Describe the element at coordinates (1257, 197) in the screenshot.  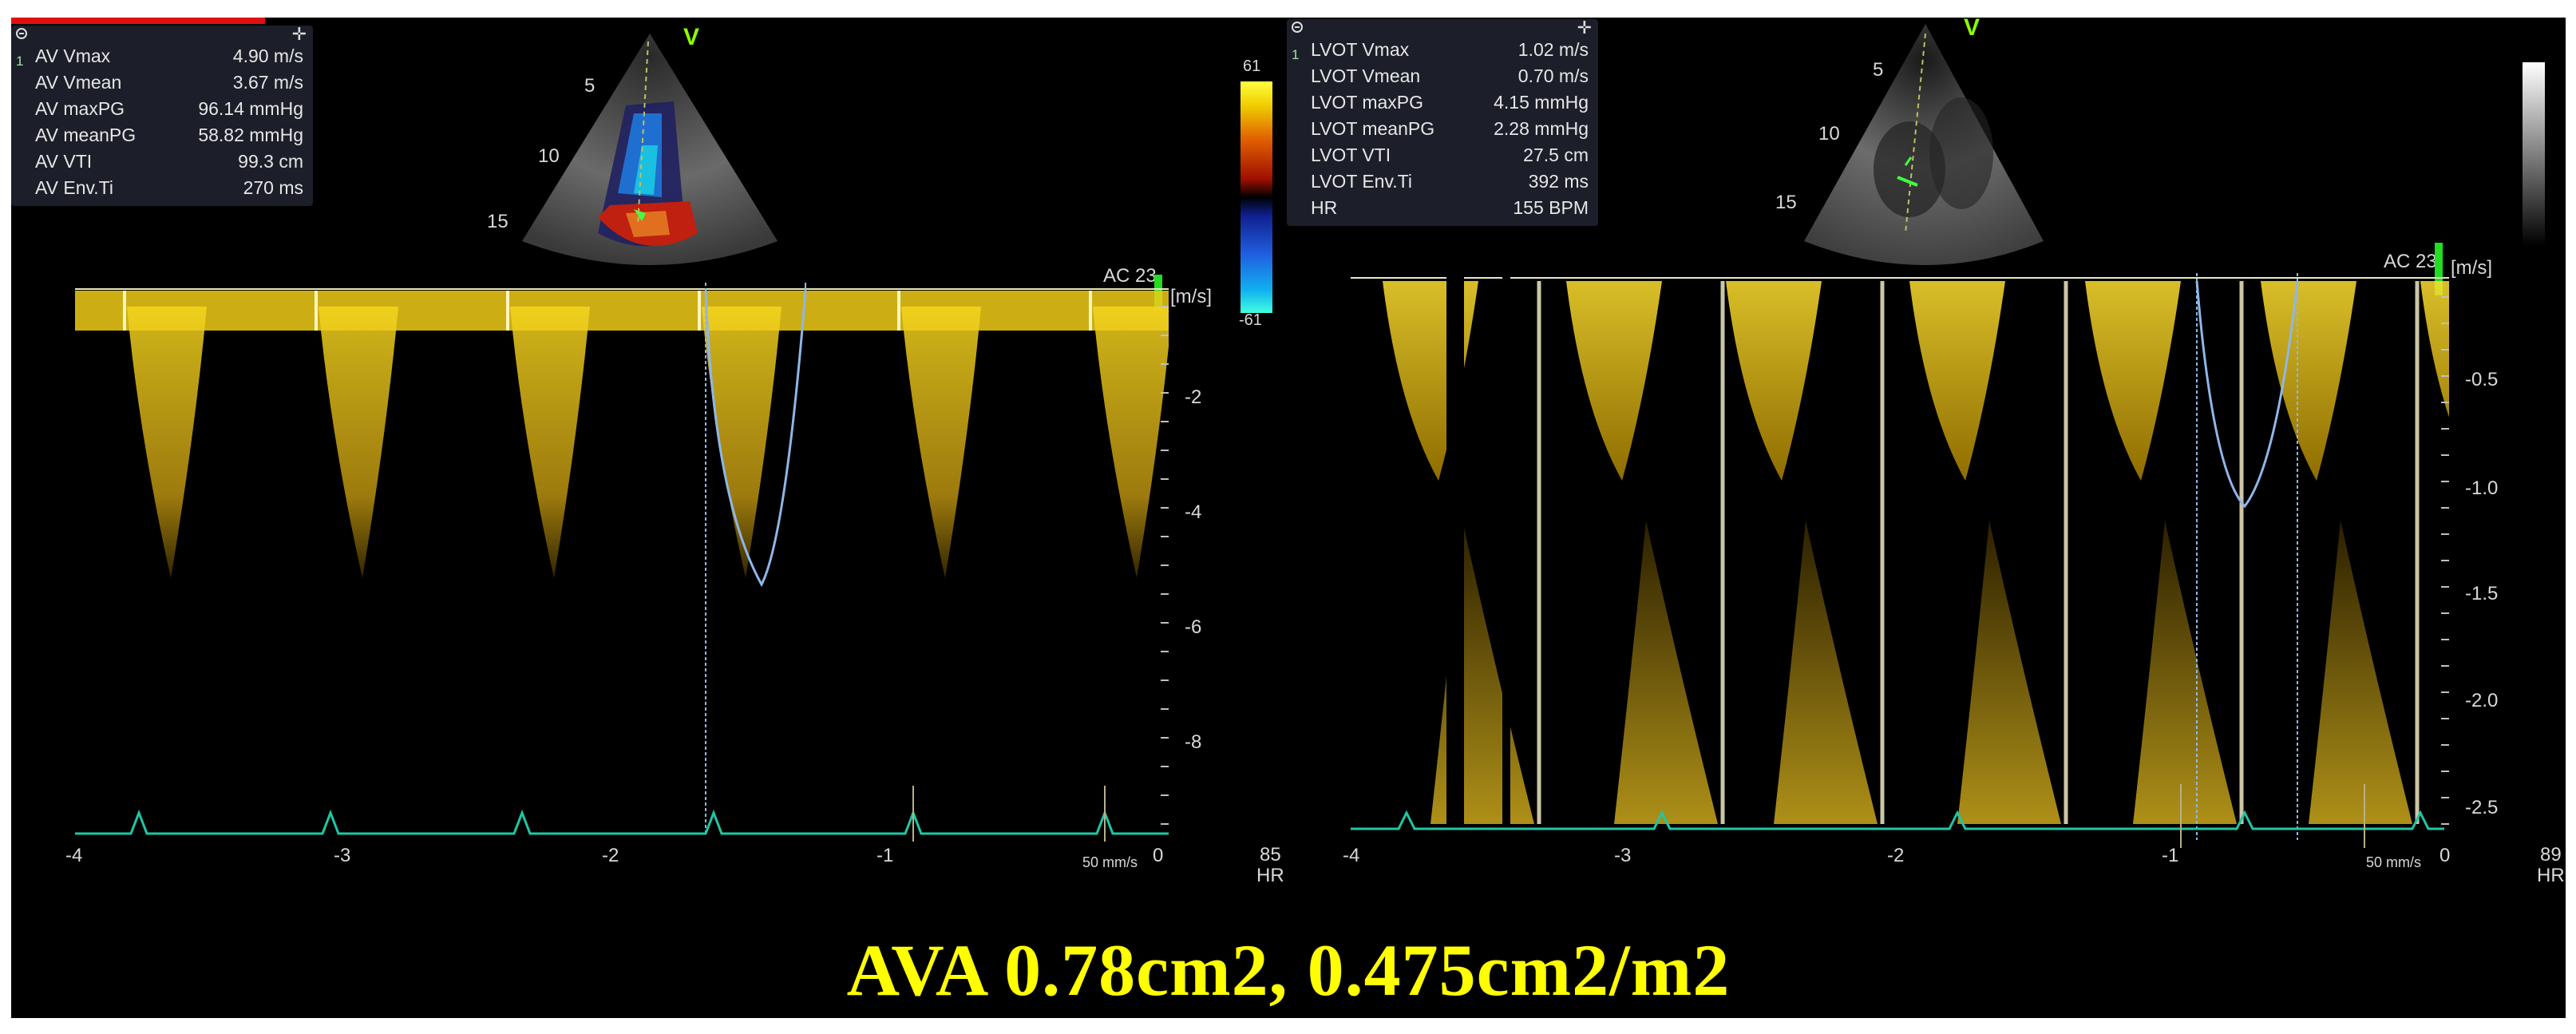
I see `color-velocity-scale` at that location.